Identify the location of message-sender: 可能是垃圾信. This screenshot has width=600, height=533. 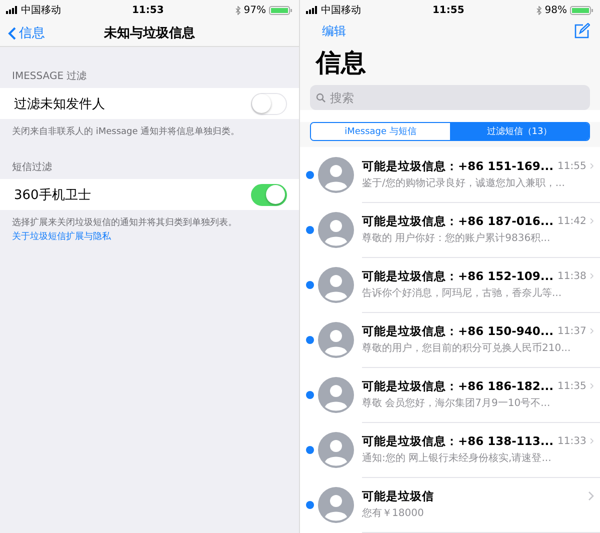
(398, 496).